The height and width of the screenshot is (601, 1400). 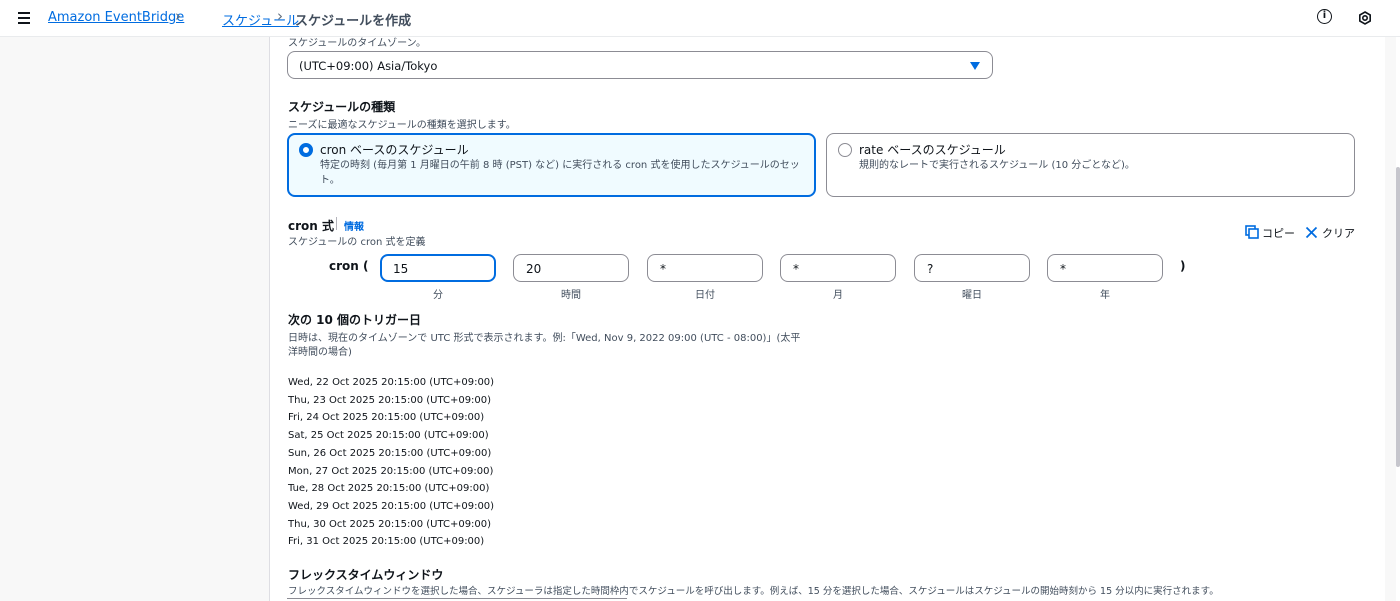 I want to click on copy-button: コピー, so click(x=1270, y=233).